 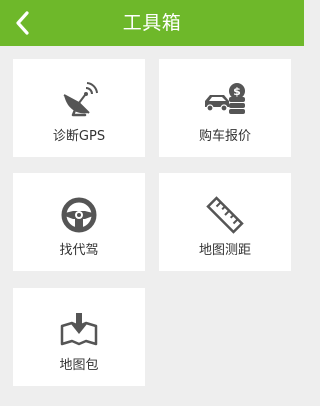 What do you see at coordinates (79, 329) in the screenshot?
I see `map-download-icon` at bounding box center [79, 329].